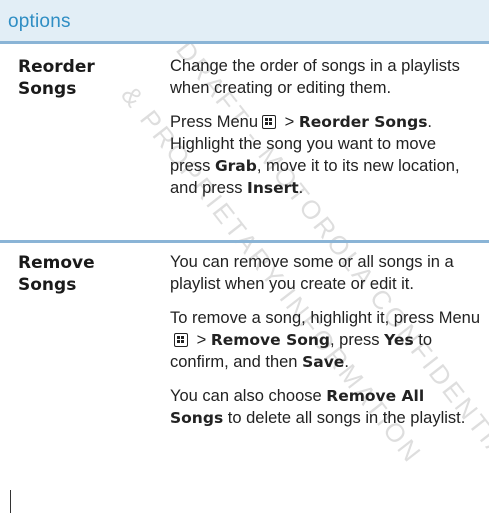  Describe the element at coordinates (83, 274) in the screenshot. I see `option-term: Remove Songs` at that location.